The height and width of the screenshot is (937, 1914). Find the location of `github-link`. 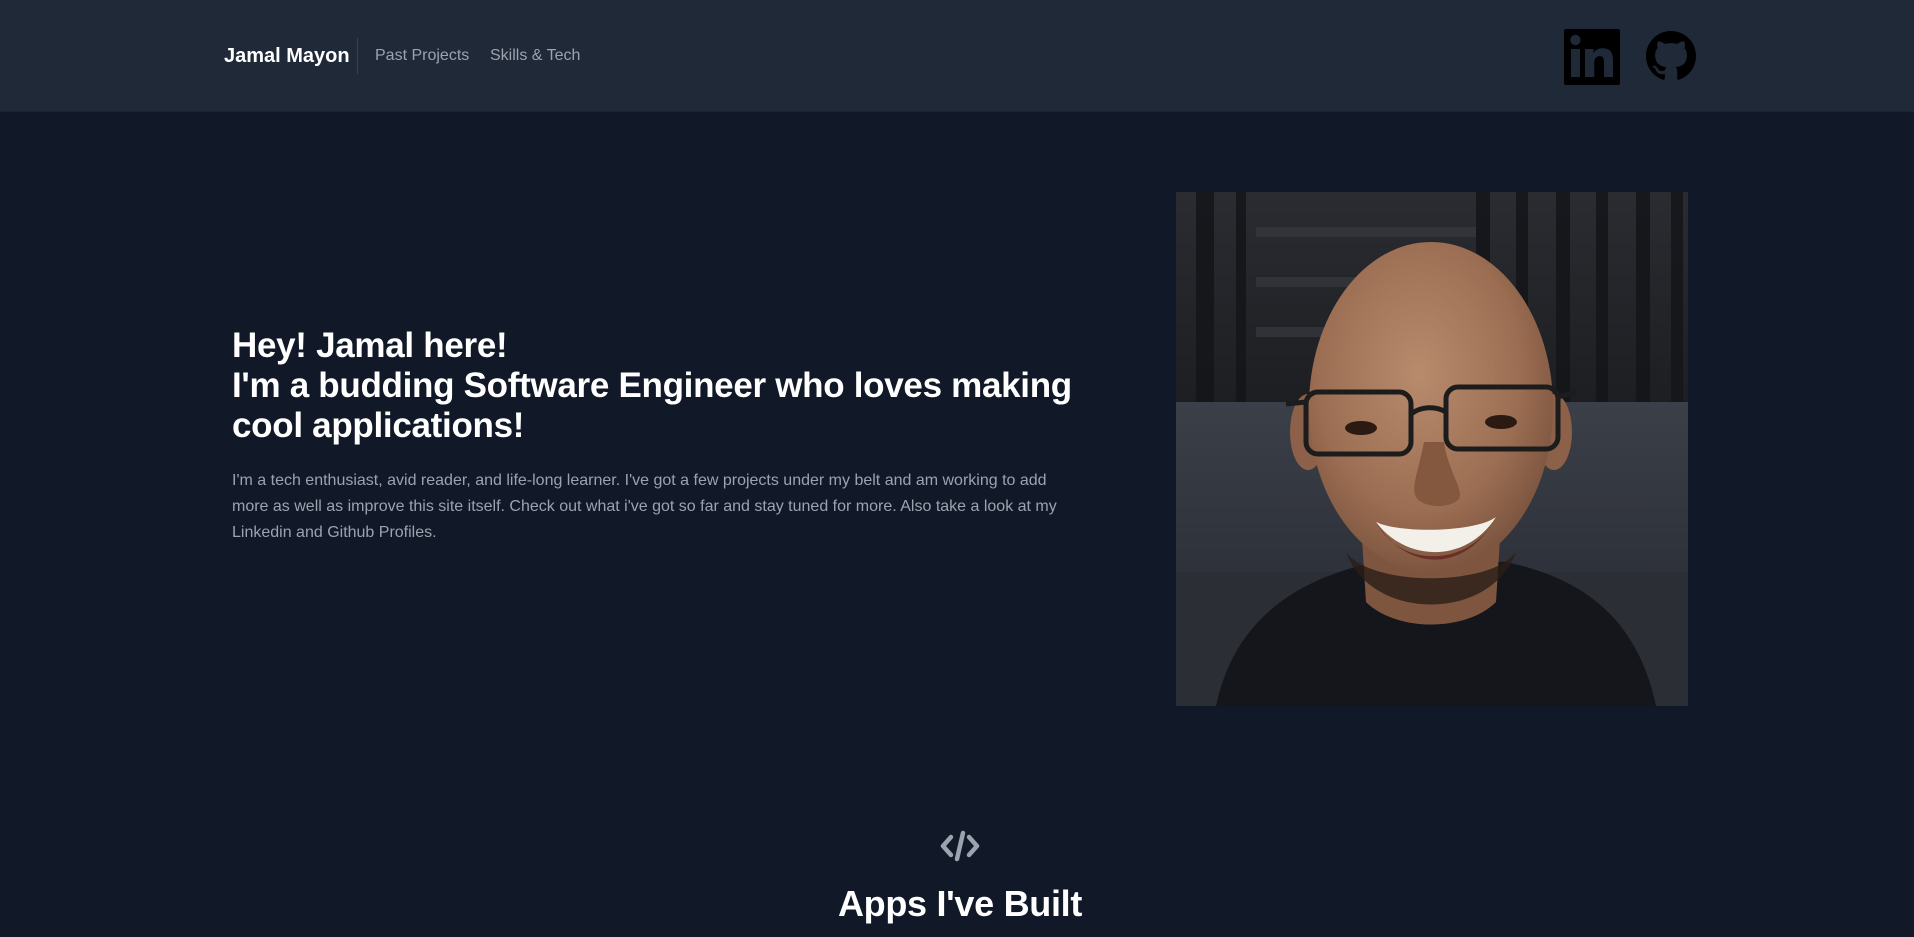

github-link is located at coordinates (1671, 56).